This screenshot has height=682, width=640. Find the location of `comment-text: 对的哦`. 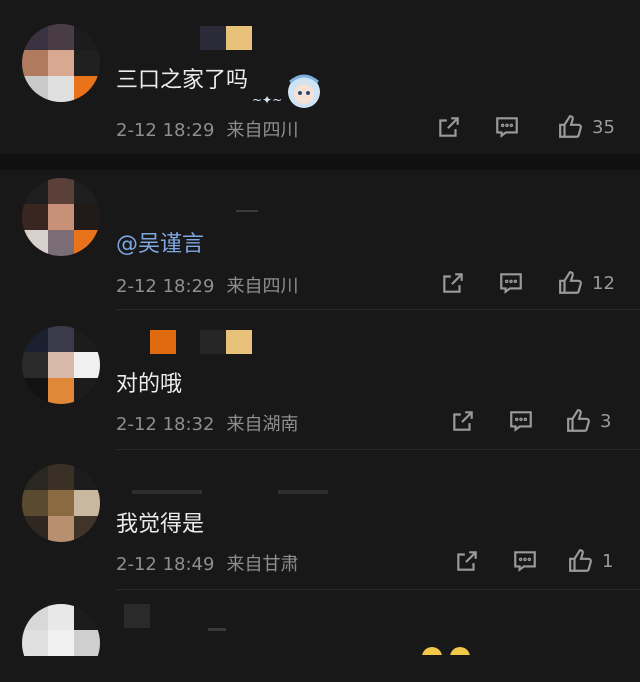

comment-text: 对的哦 is located at coordinates (149, 384).